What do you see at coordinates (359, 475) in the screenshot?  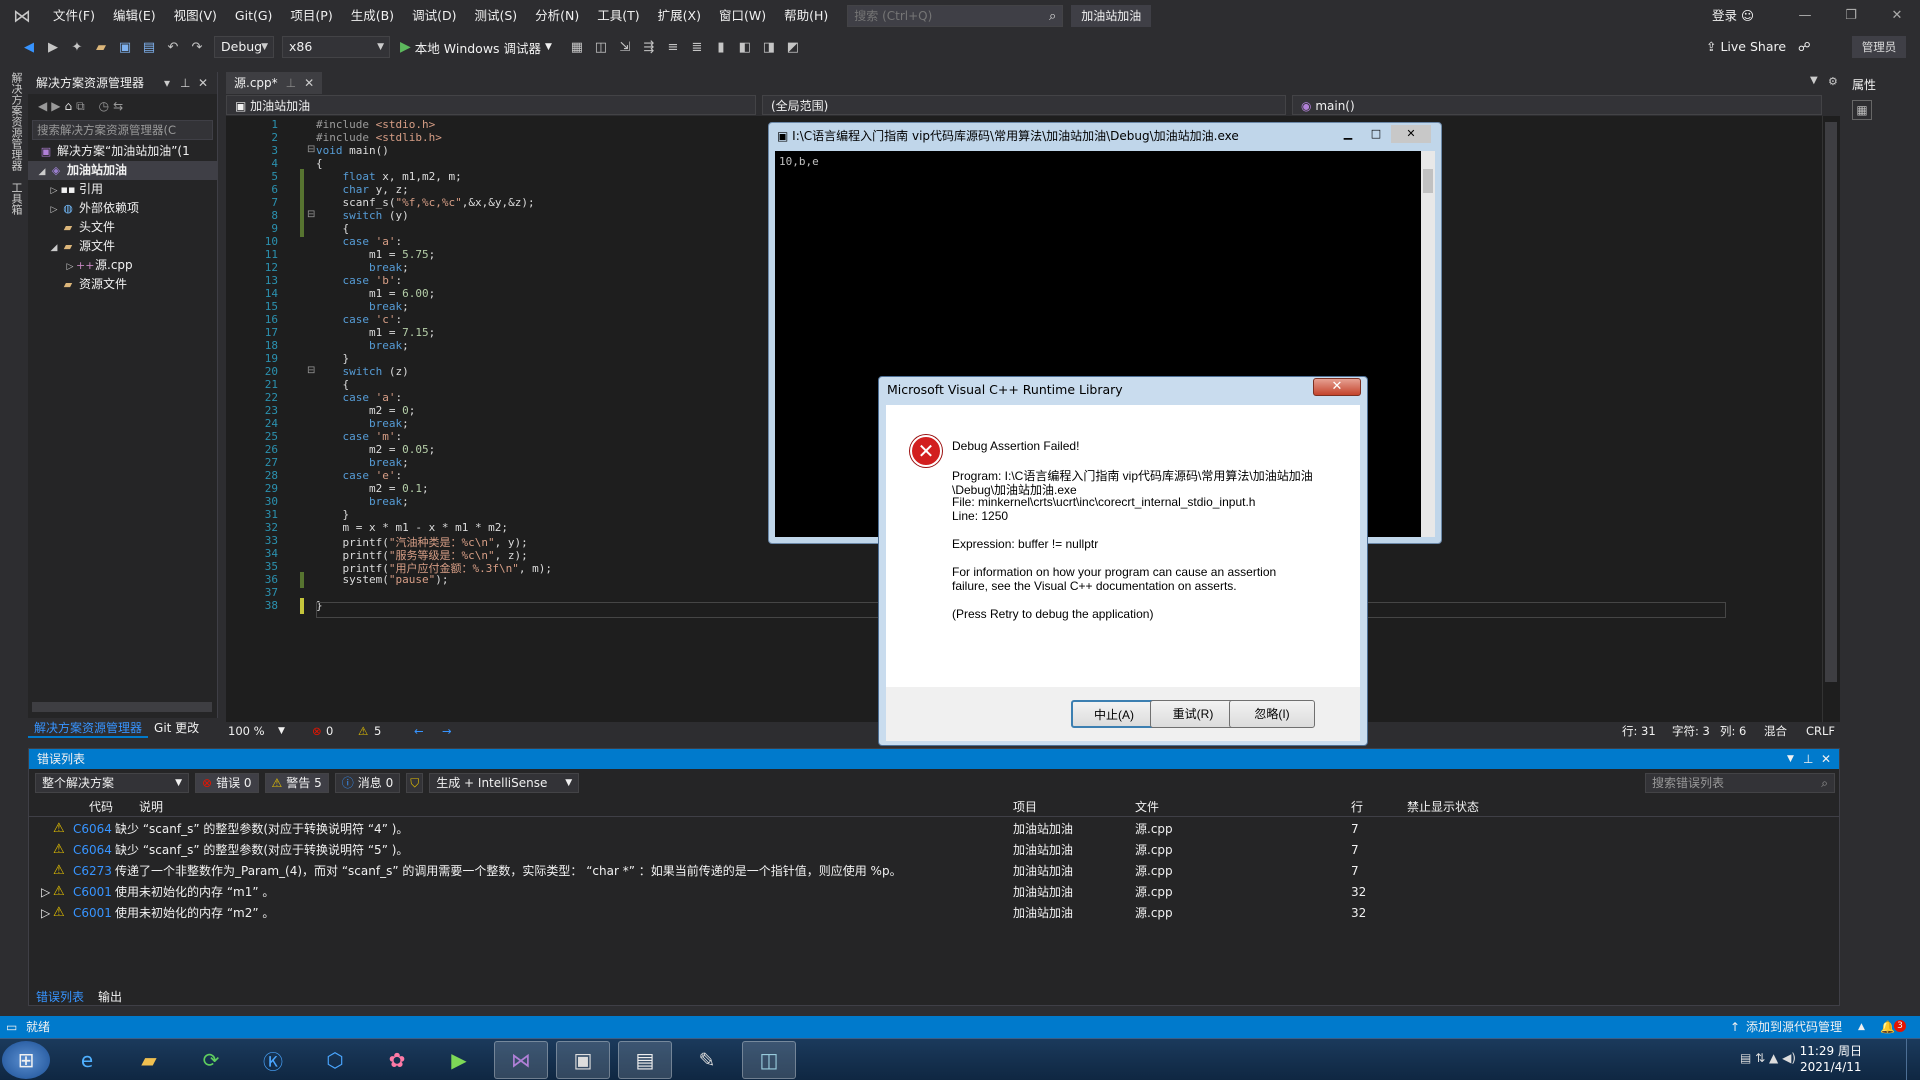 I see `code-line: case 'e':` at bounding box center [359, 475].